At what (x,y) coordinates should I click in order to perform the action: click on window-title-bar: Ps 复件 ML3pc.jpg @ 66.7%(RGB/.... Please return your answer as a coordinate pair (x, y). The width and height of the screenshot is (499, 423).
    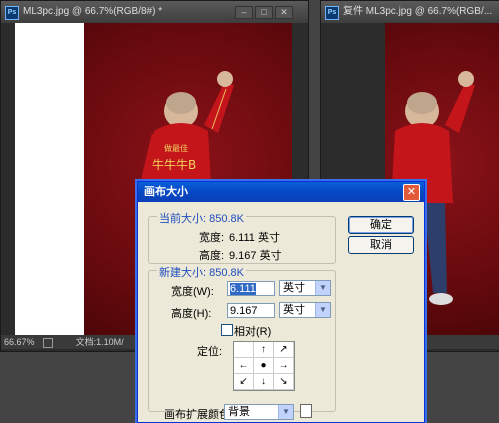
    Looking at the image, I should click on (410, 12).